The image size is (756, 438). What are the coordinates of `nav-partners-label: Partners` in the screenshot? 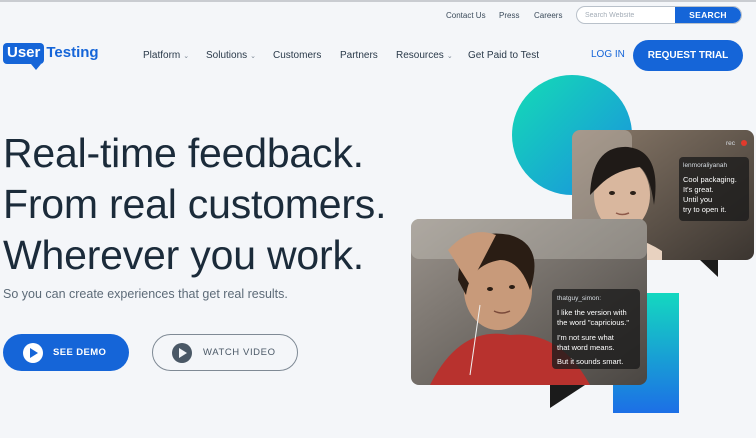 It's located at (359, 55).